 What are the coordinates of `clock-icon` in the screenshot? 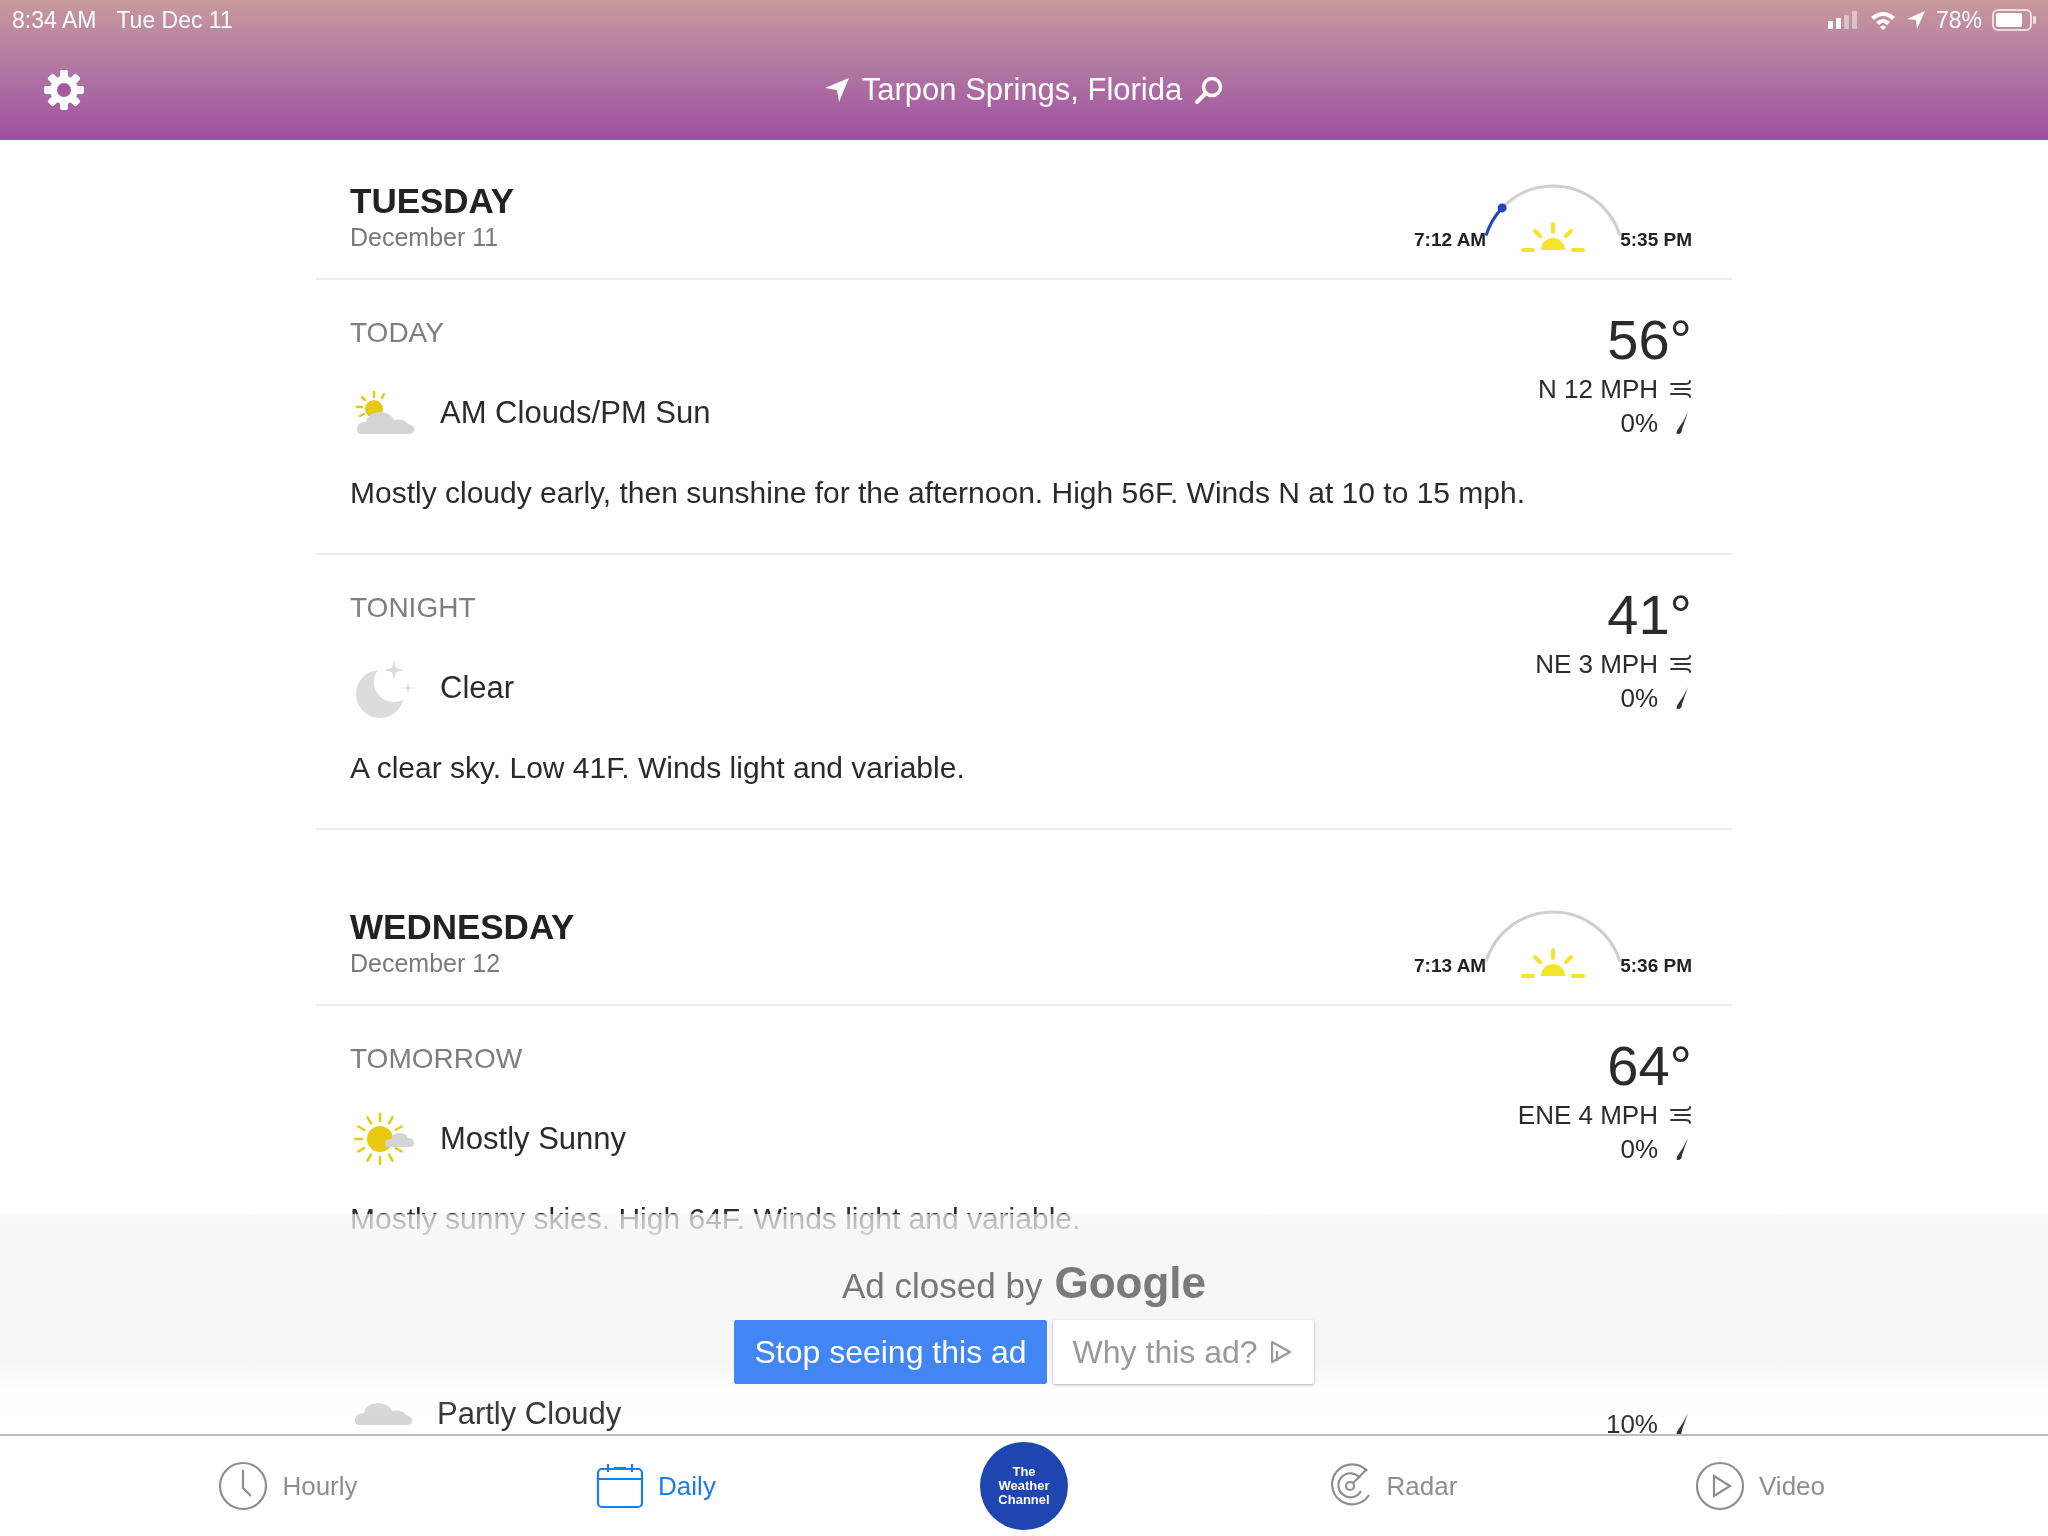 It's located at (243, 1486).